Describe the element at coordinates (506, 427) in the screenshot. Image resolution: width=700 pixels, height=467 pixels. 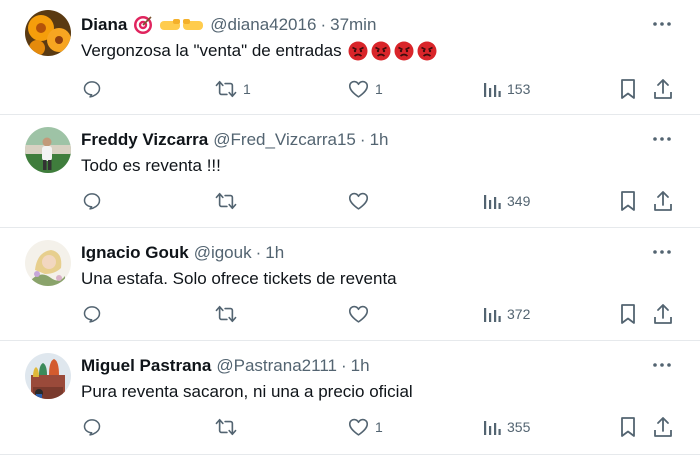
I see `views-button: 355` at that location.